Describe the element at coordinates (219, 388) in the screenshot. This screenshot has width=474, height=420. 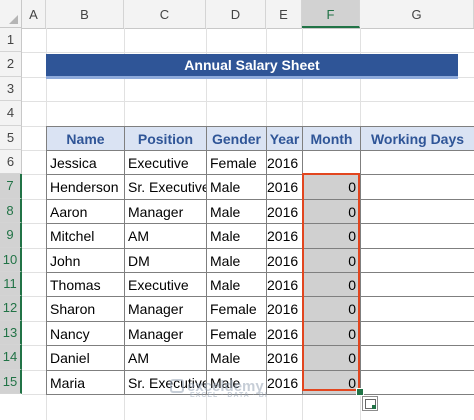
I see `watermark: exceldemy EXCEL · DATA · BI` at that location.